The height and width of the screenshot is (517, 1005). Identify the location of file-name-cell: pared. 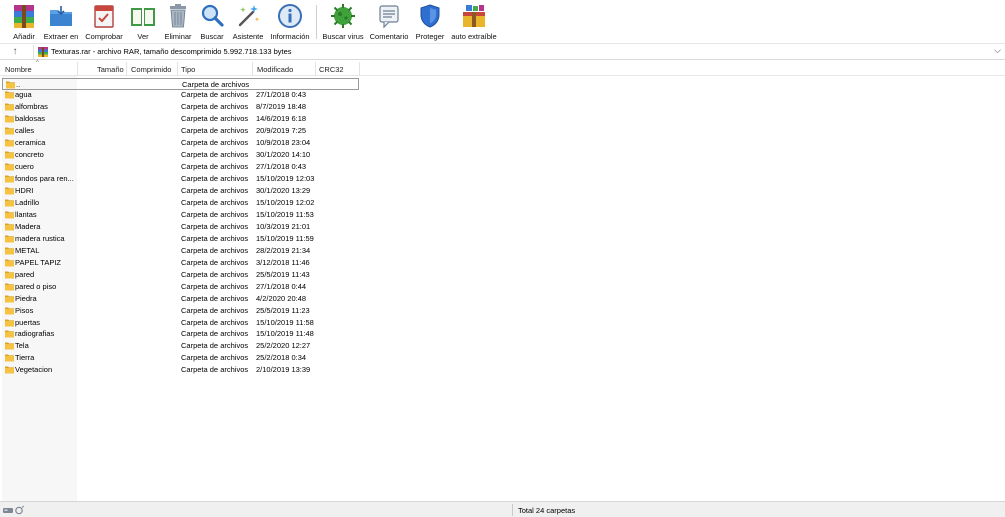
(25, 274).